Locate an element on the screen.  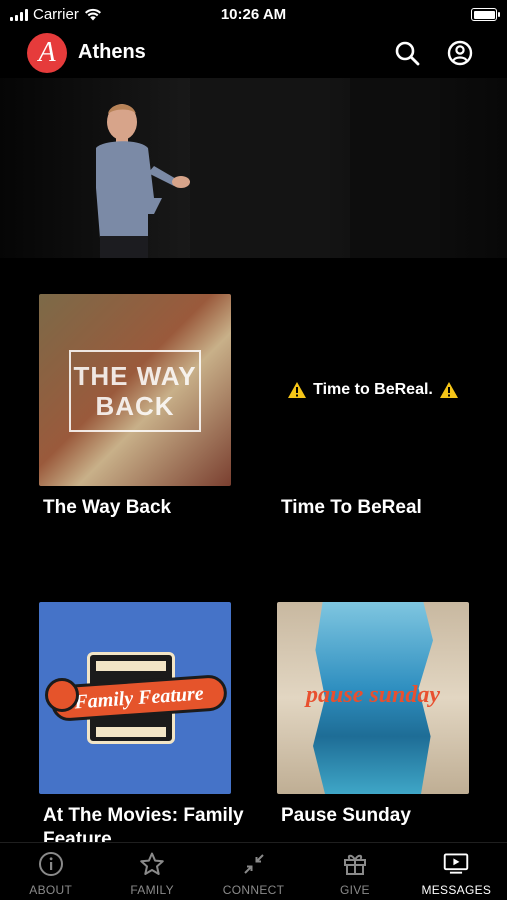
message-card-pause-sunday: pause sunday Pause Sunday is located at coordinates (373, 714).